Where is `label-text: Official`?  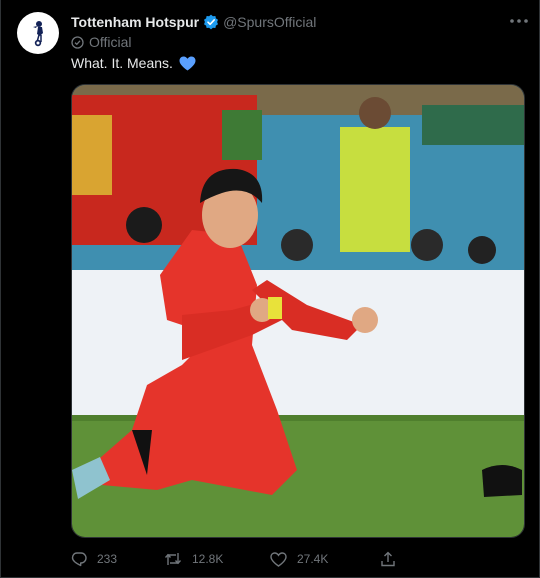 label-text: Official is located at coordinates (110, 42).